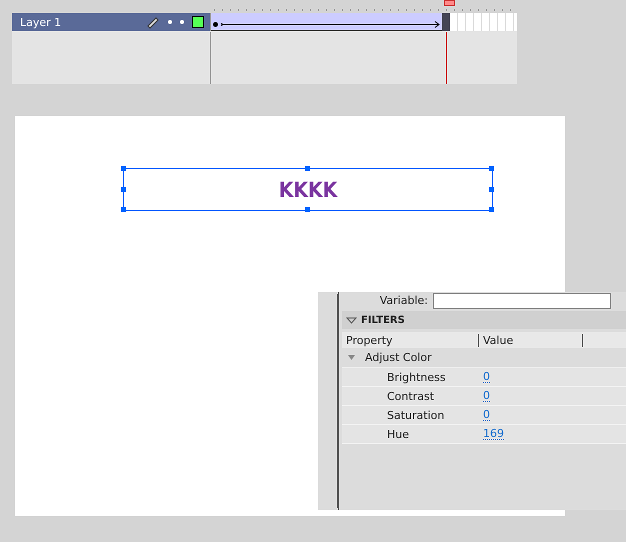 This screenshot has width=626, height=542. I want to click on section-title: FILTERS, so click(383, 320).